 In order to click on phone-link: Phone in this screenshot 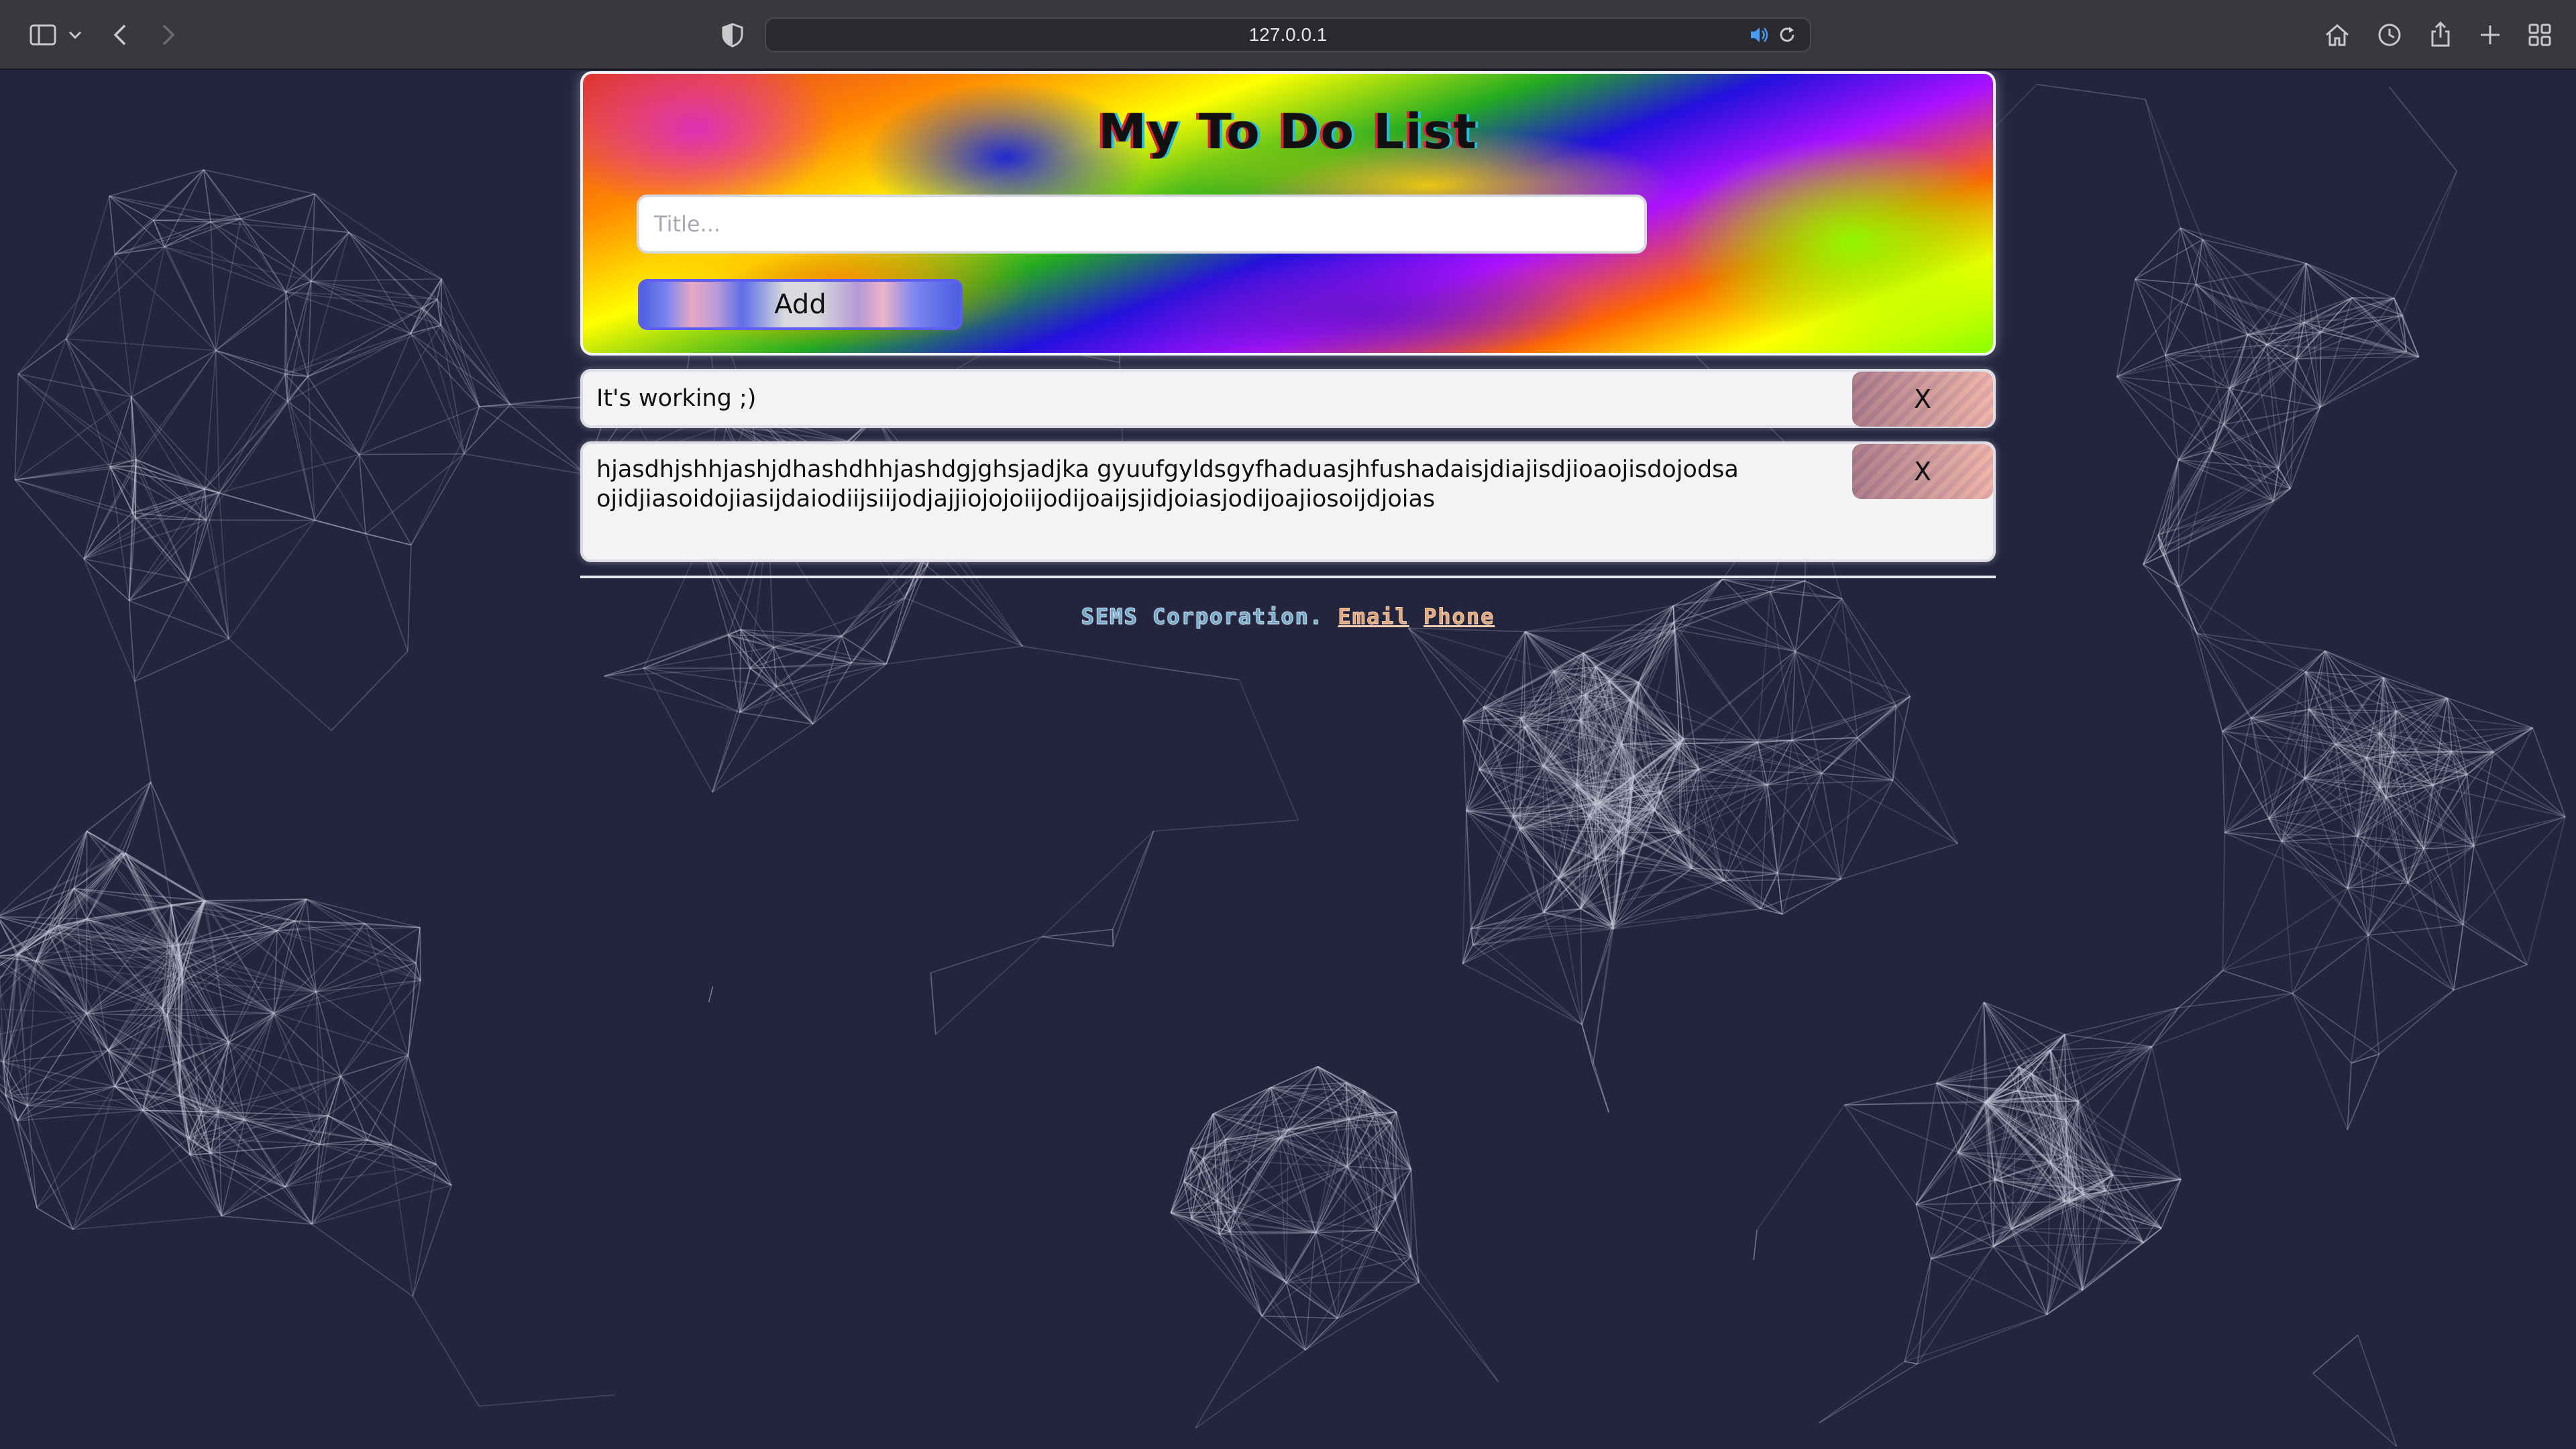, I will do `click(1459, 617)`.